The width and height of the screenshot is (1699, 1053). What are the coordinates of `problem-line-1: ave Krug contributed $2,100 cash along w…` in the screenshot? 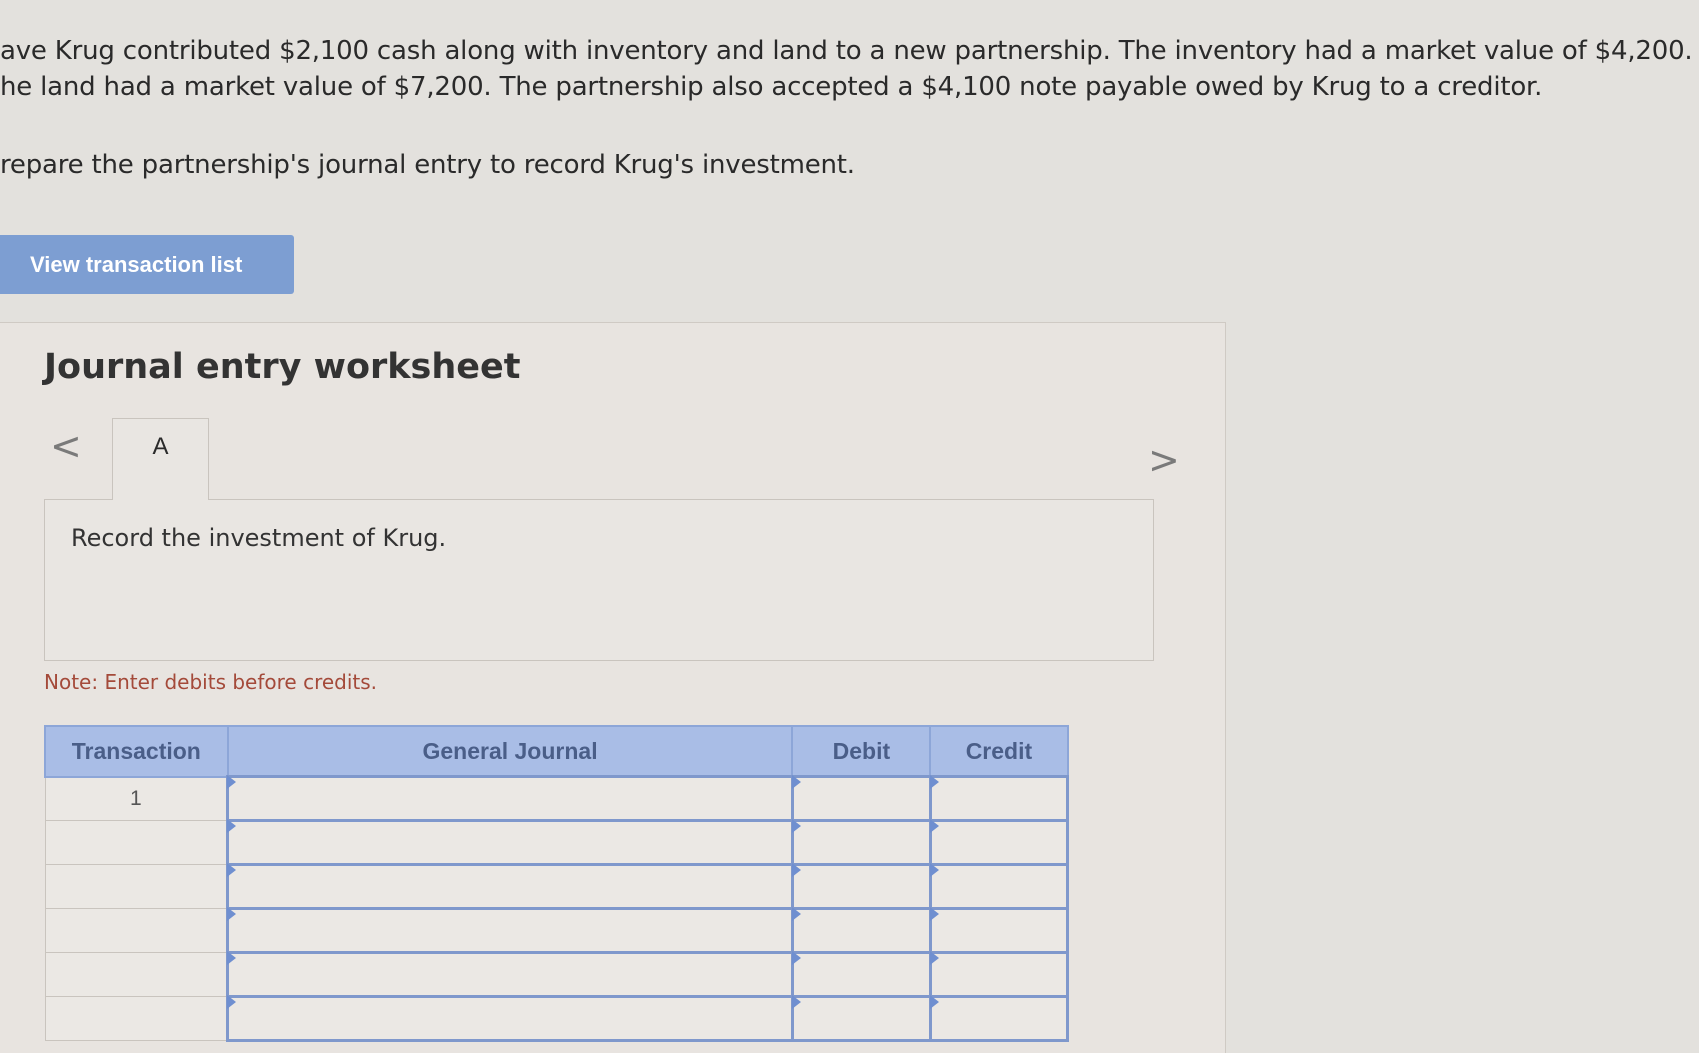 It's located at (846, 51).